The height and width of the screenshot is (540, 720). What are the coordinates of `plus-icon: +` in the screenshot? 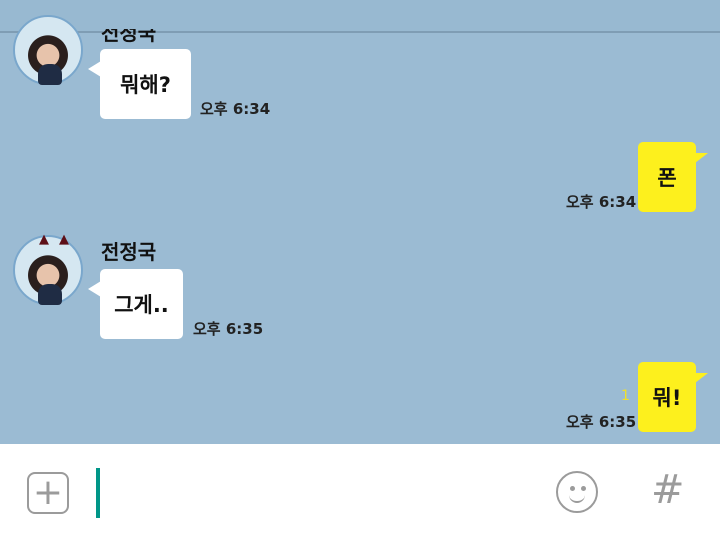 It's located at (48, 493).